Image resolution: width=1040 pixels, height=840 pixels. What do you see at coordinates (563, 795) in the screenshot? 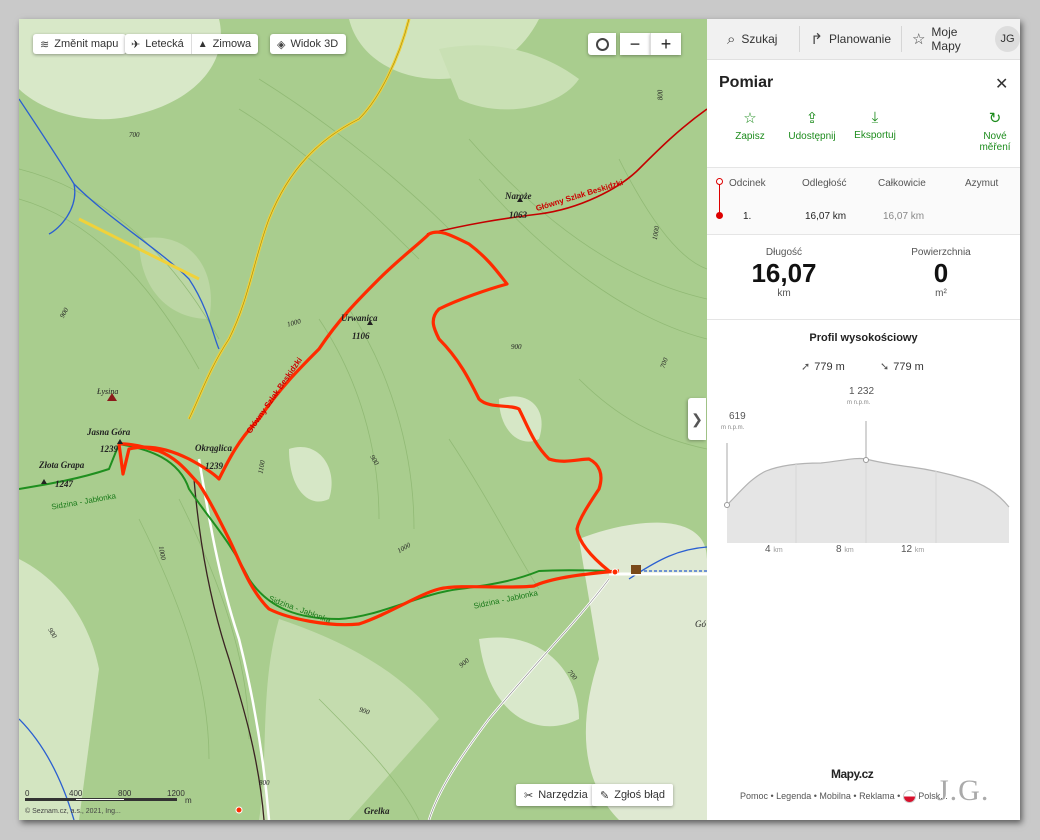
I see `tools-label: Narzędzia` at bounding box center [563, 795].